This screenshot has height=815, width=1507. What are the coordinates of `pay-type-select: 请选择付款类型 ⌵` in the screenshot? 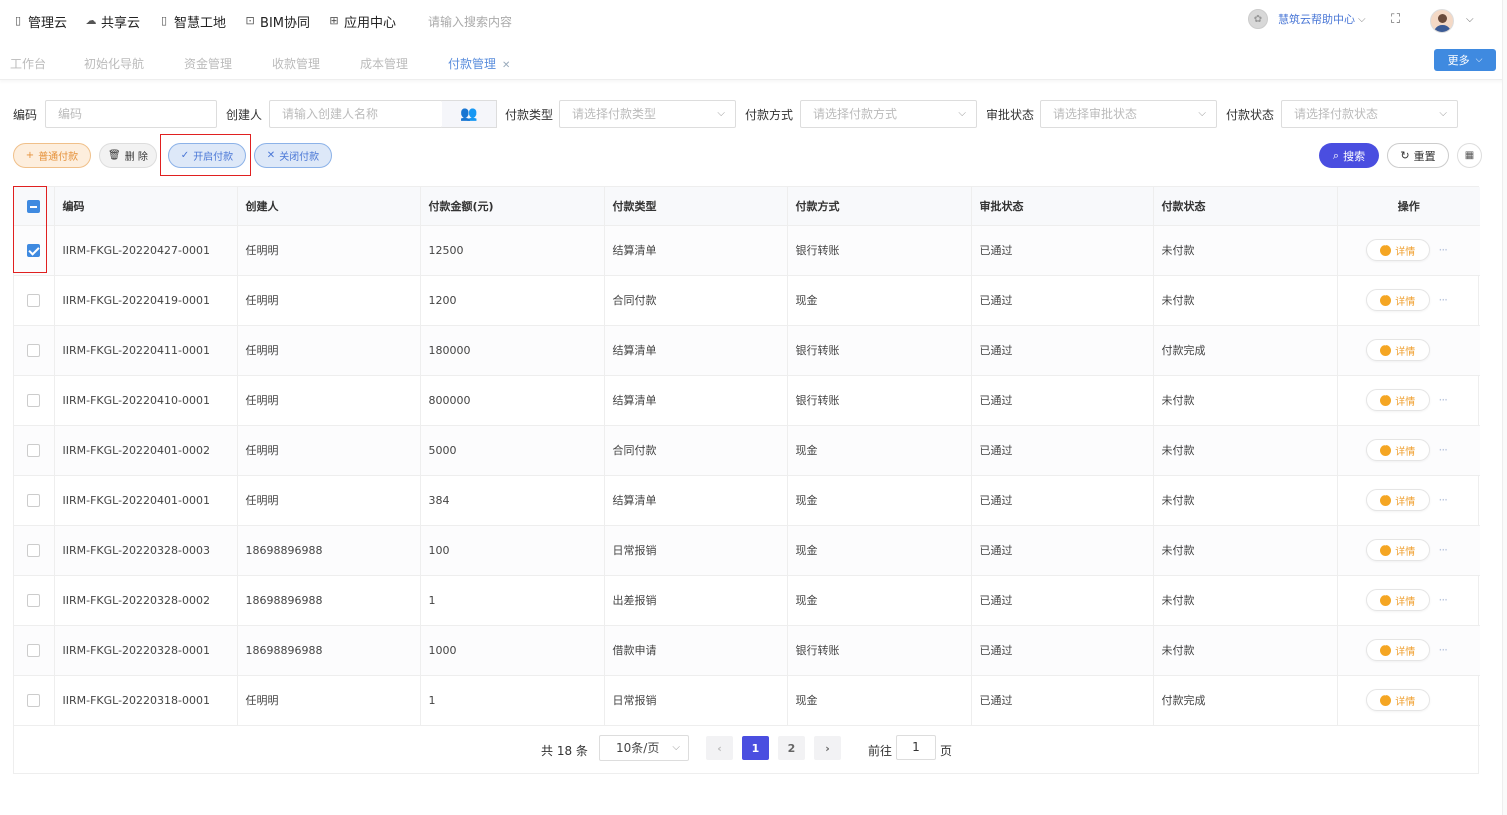 It's located at (647, 114).